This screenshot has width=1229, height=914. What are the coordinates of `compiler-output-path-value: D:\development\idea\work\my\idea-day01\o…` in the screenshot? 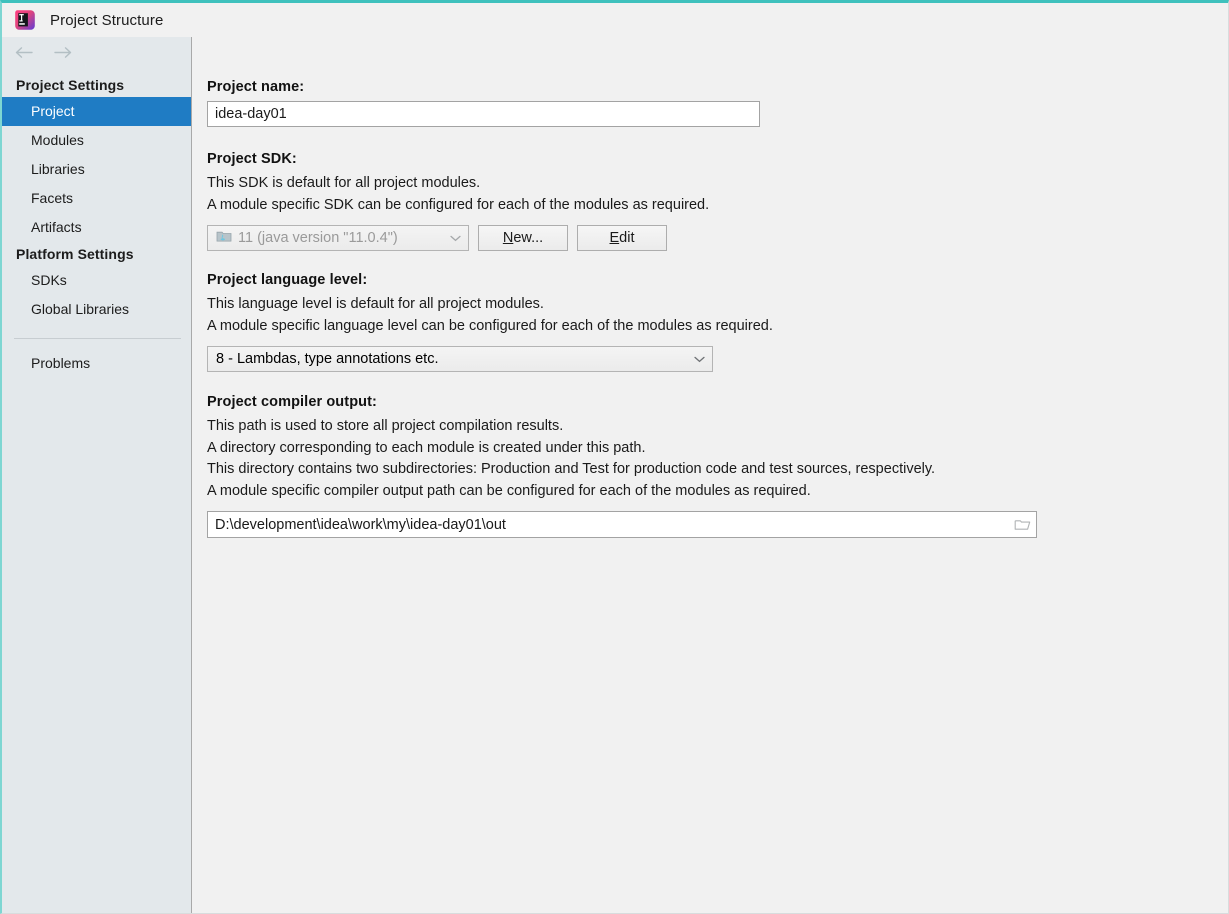 It's located at (360, 524).